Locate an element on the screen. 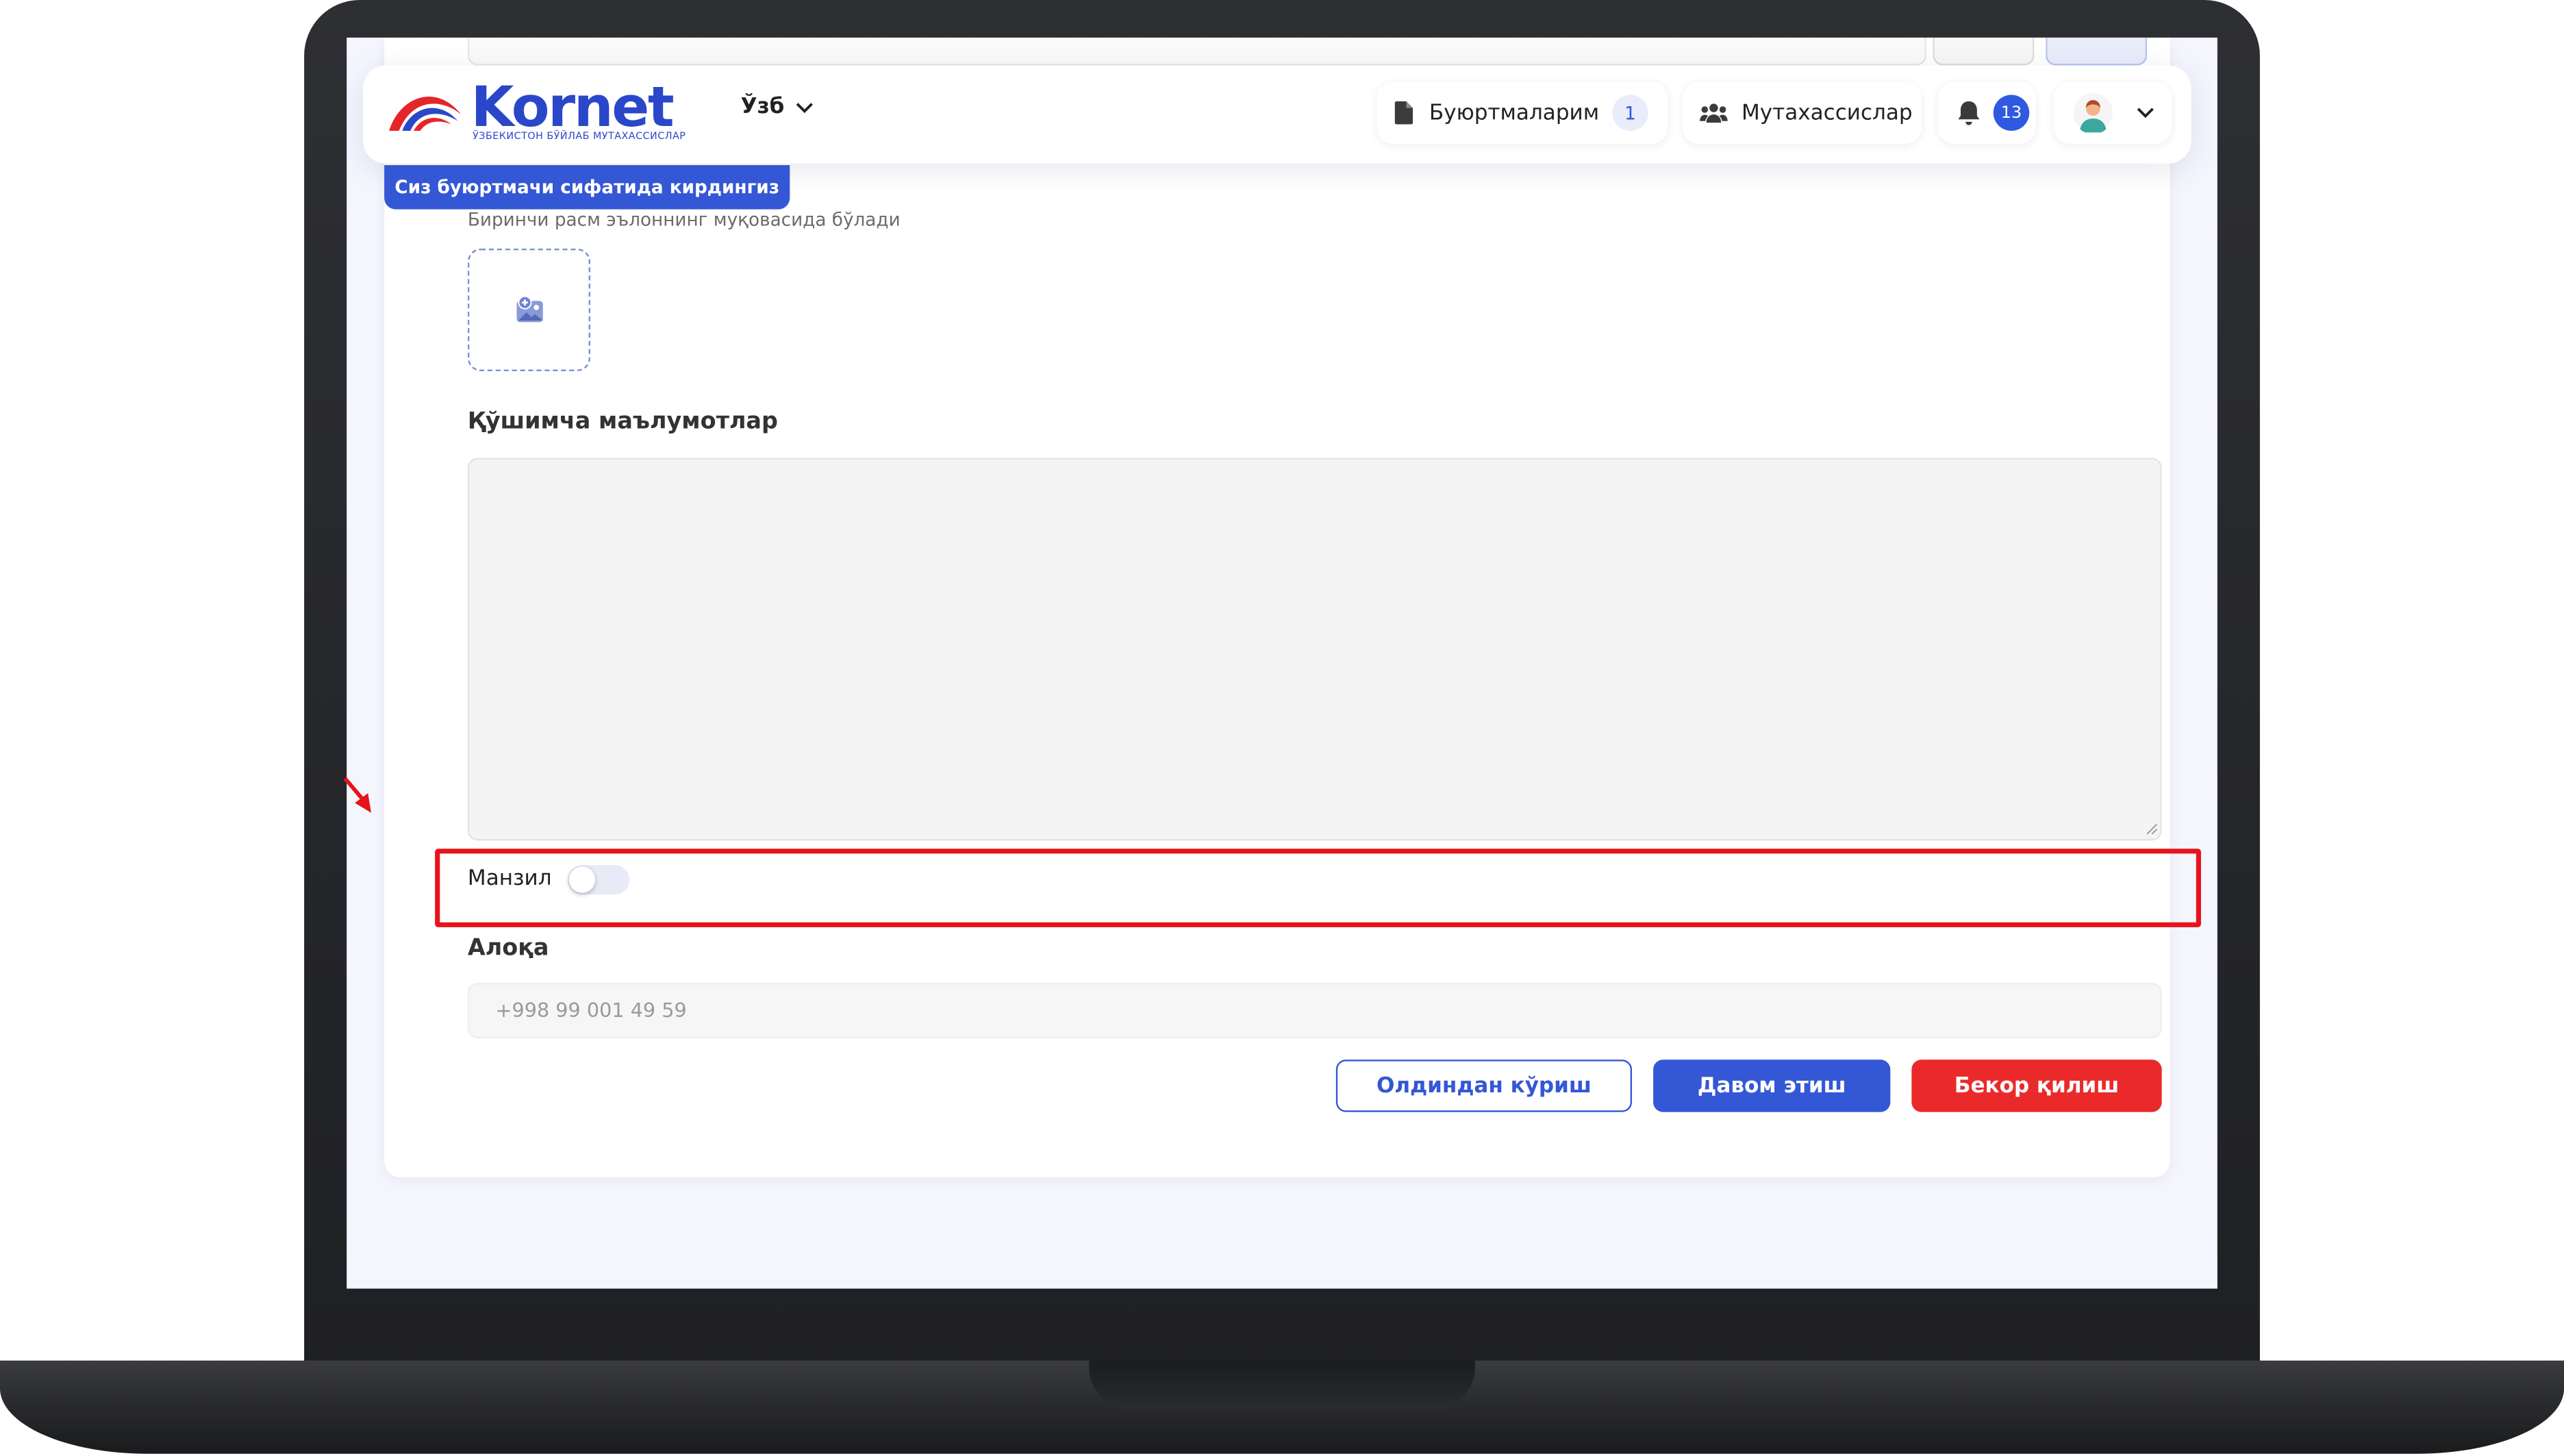  add-image-icon is located at coordinates (529, 308).